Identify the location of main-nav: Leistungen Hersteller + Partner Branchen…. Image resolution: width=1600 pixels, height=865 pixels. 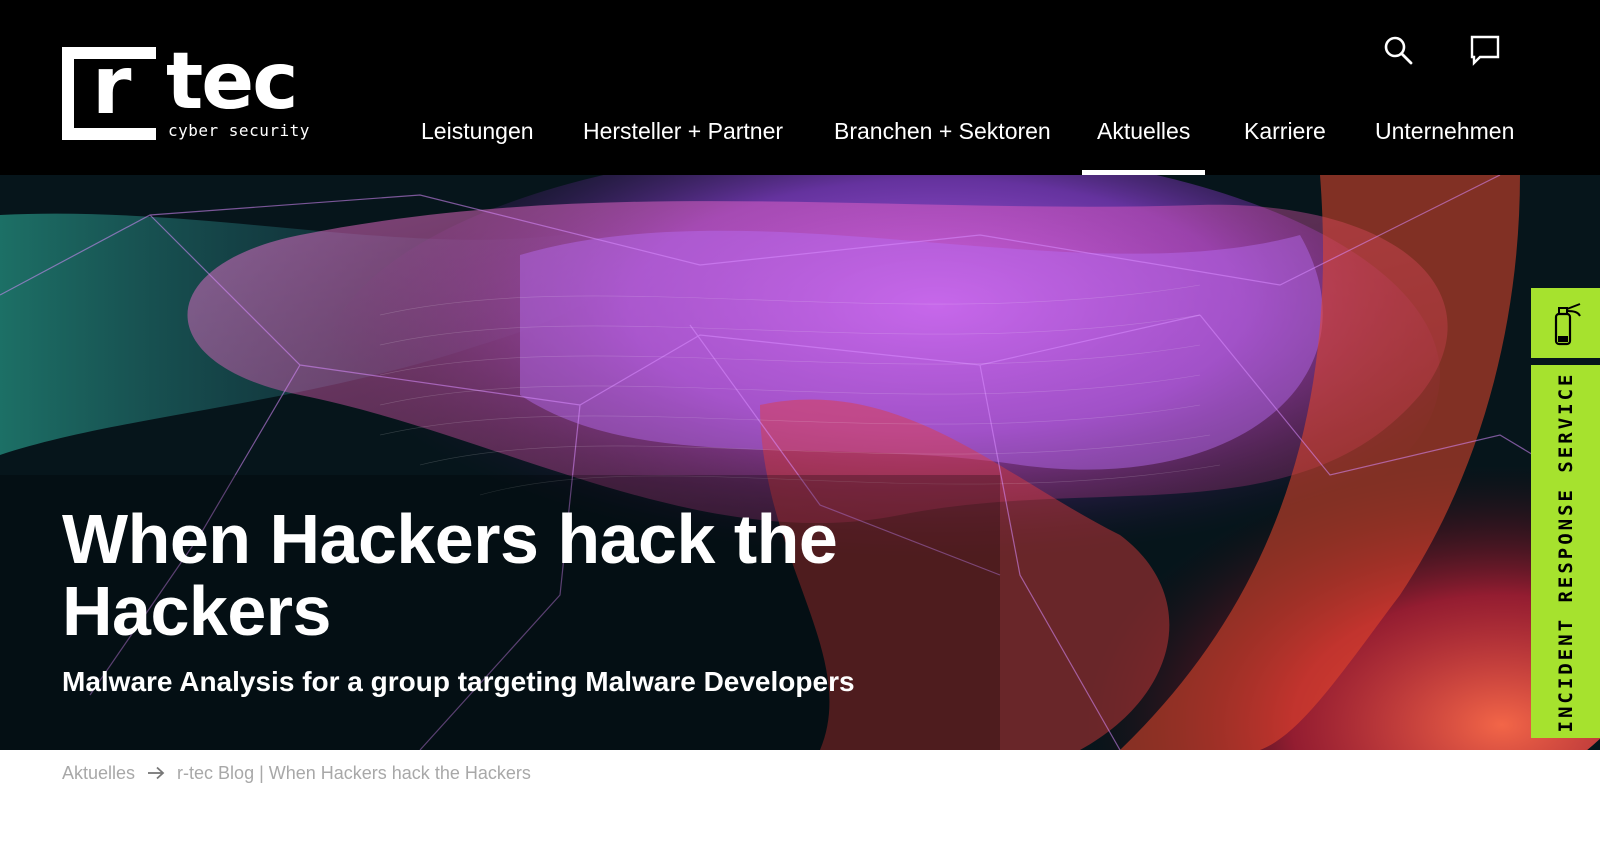
(800, 145).